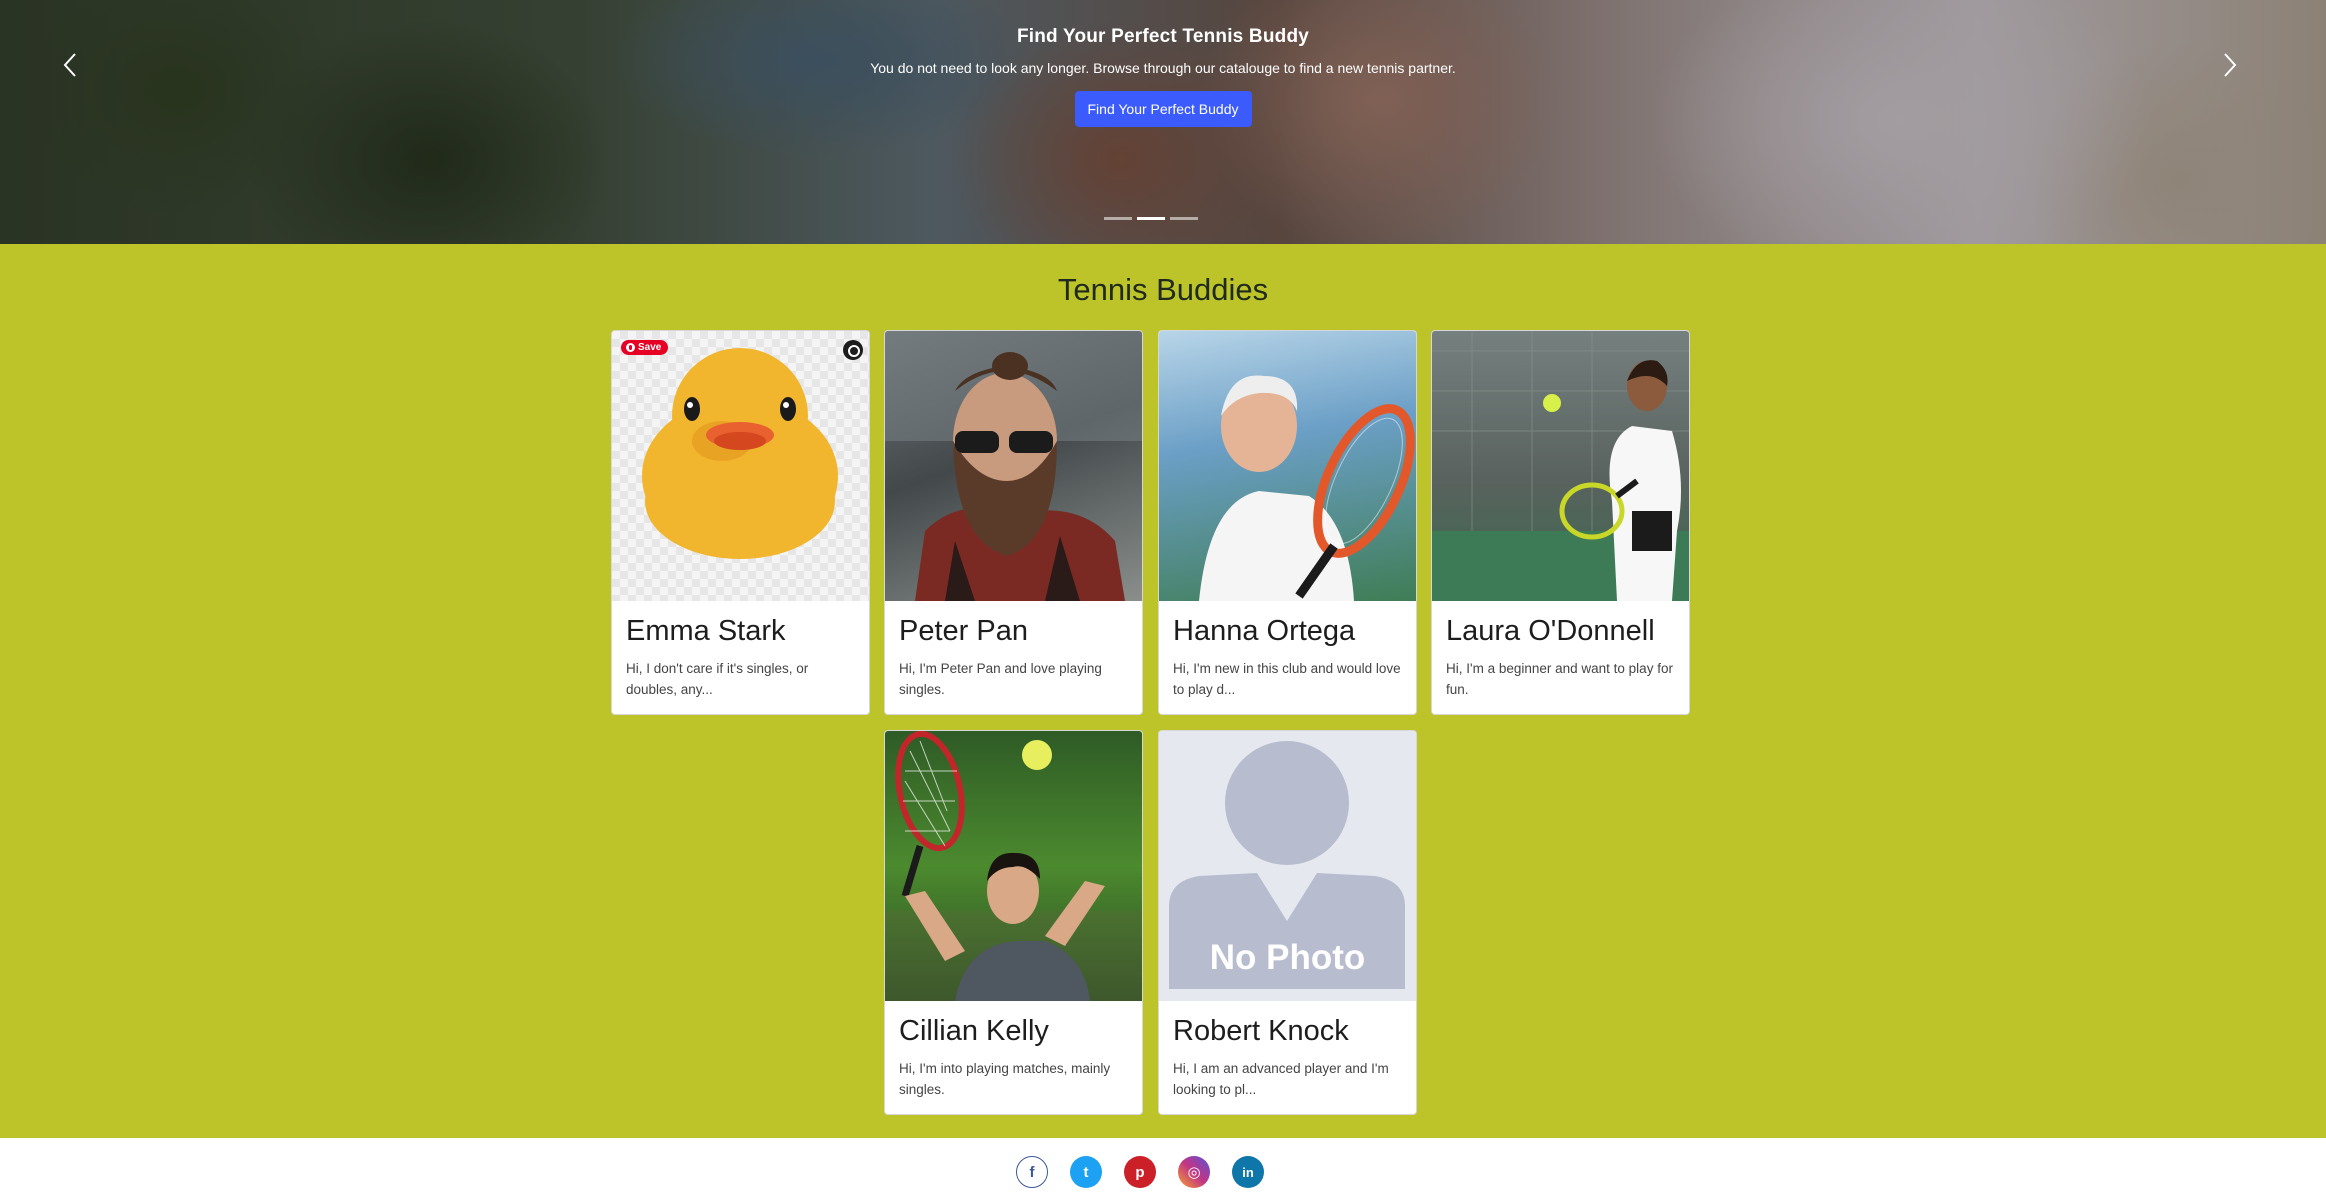  I want to click on linkedin-link: in, so click(1248, 1172).